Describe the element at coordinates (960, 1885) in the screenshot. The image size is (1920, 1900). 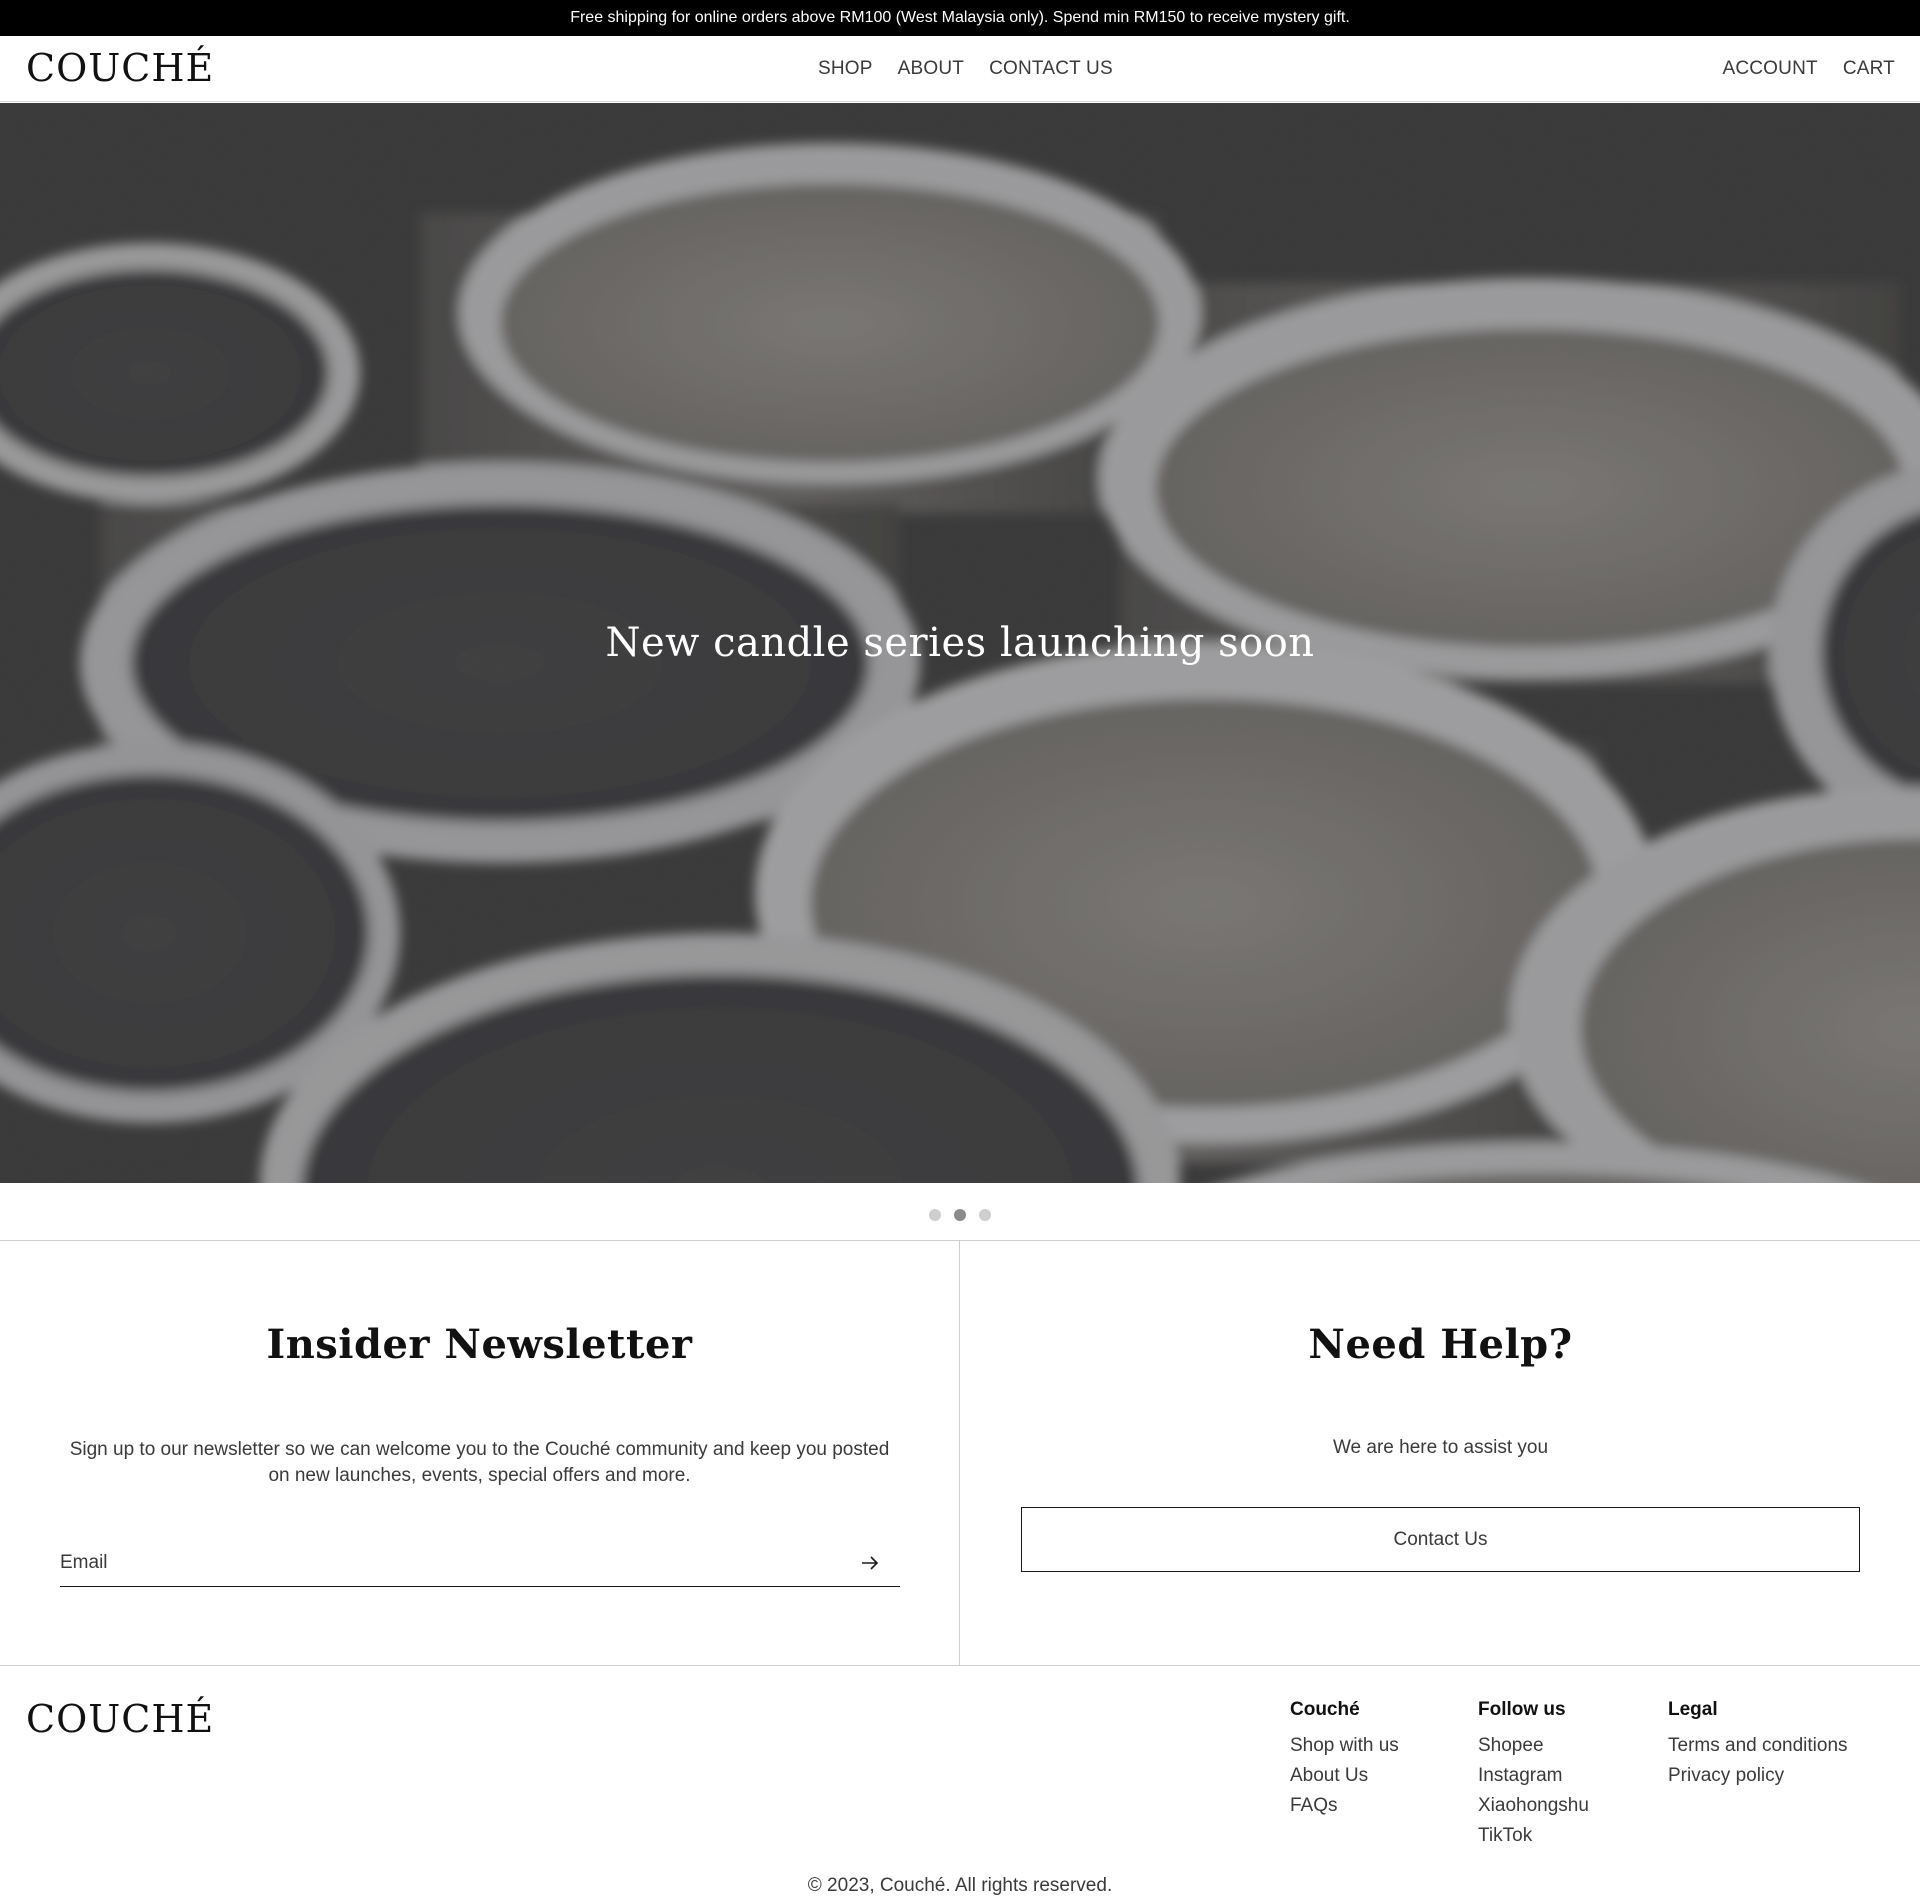
I see `copyright-text: © 2023, Couché. All rights reserved.` at that location.